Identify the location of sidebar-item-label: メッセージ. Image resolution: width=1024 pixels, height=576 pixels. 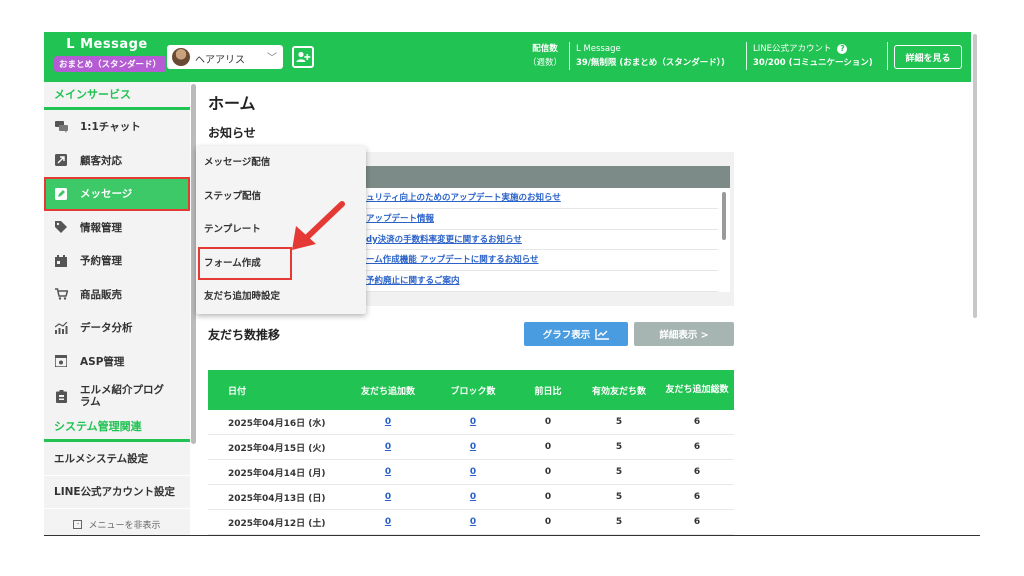
(106, 194).